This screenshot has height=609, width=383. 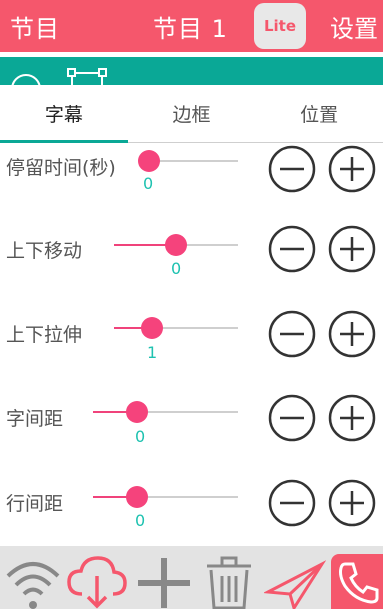 I want to click on cloud-download-icon, so click(x=97, y=581).